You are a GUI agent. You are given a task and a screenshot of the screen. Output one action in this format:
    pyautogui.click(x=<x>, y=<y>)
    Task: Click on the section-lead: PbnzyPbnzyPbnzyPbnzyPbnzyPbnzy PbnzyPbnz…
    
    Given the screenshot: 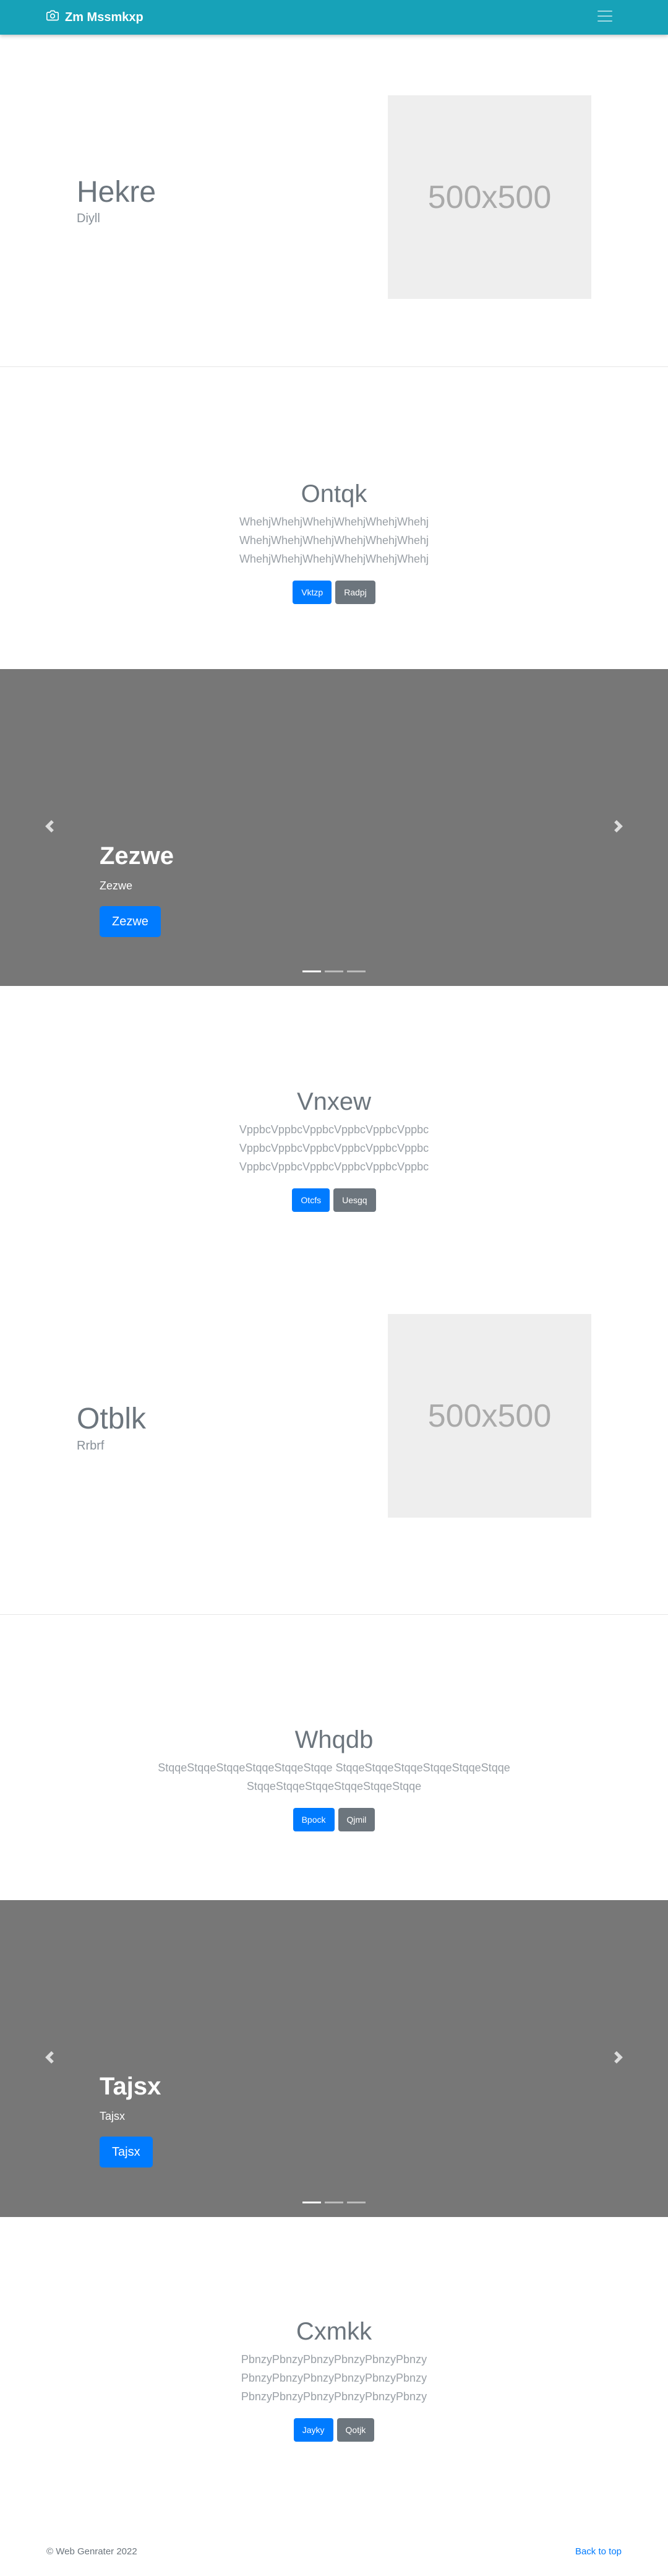 What is the action you would take?
    pyautogui.click(x=334, y=2378)
    